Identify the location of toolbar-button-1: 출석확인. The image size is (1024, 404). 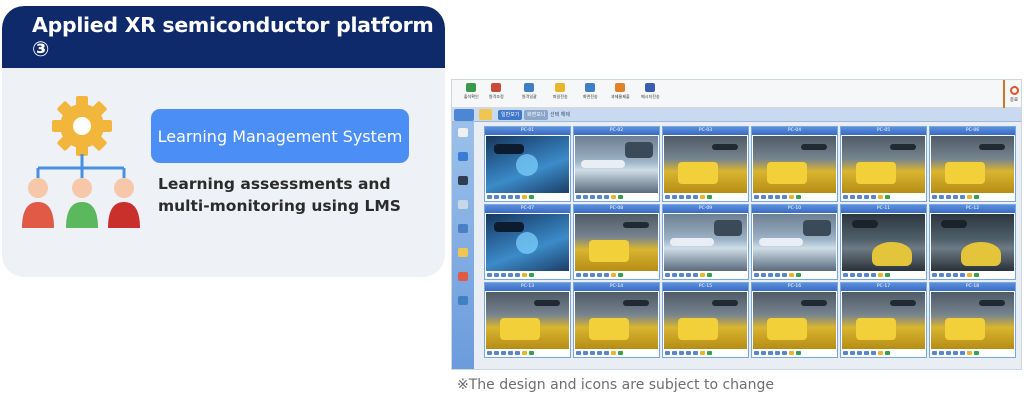
(471, 94).